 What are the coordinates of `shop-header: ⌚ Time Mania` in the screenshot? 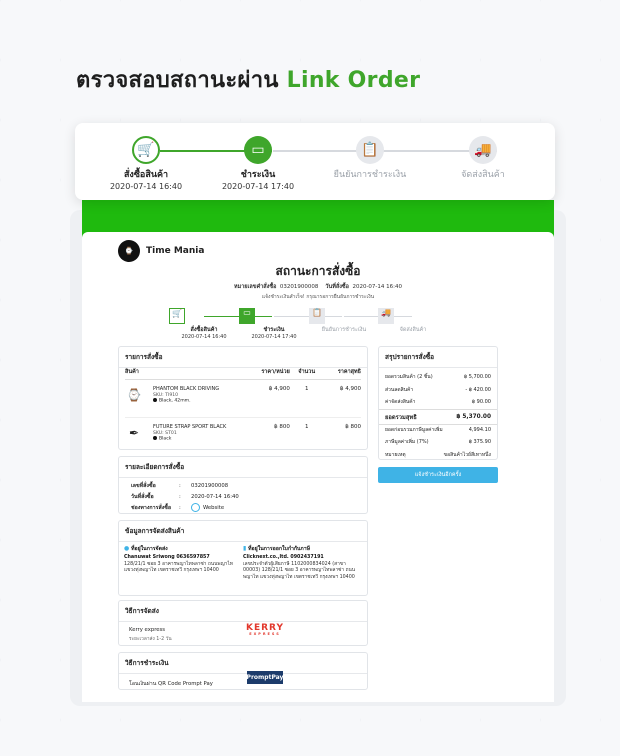 It's located at (161, 251).